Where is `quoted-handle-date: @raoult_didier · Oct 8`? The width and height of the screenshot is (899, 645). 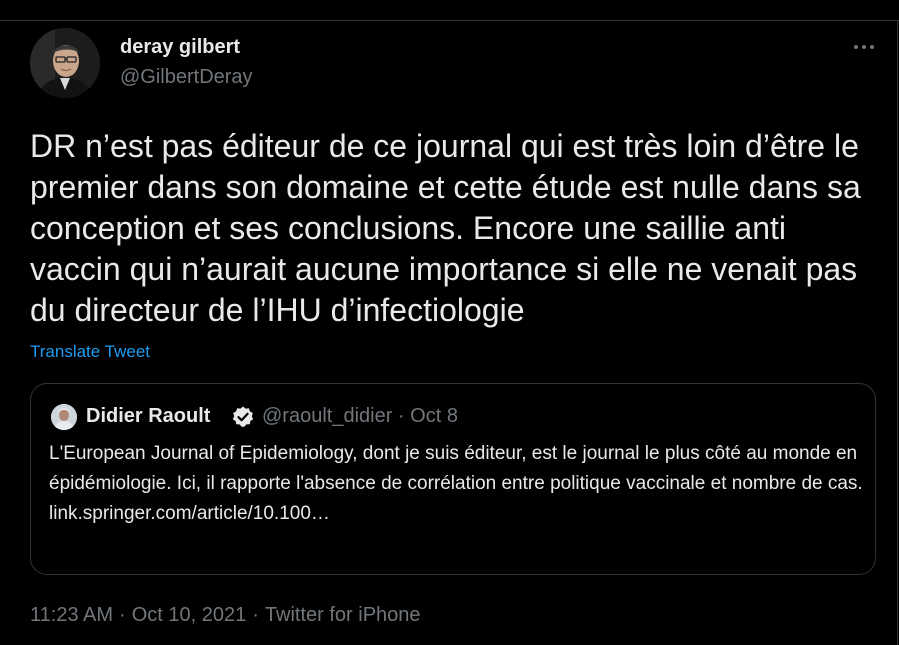 quoted-handle-date: @raoult_didier · Oct 8 is located at coordinates (360, 416).